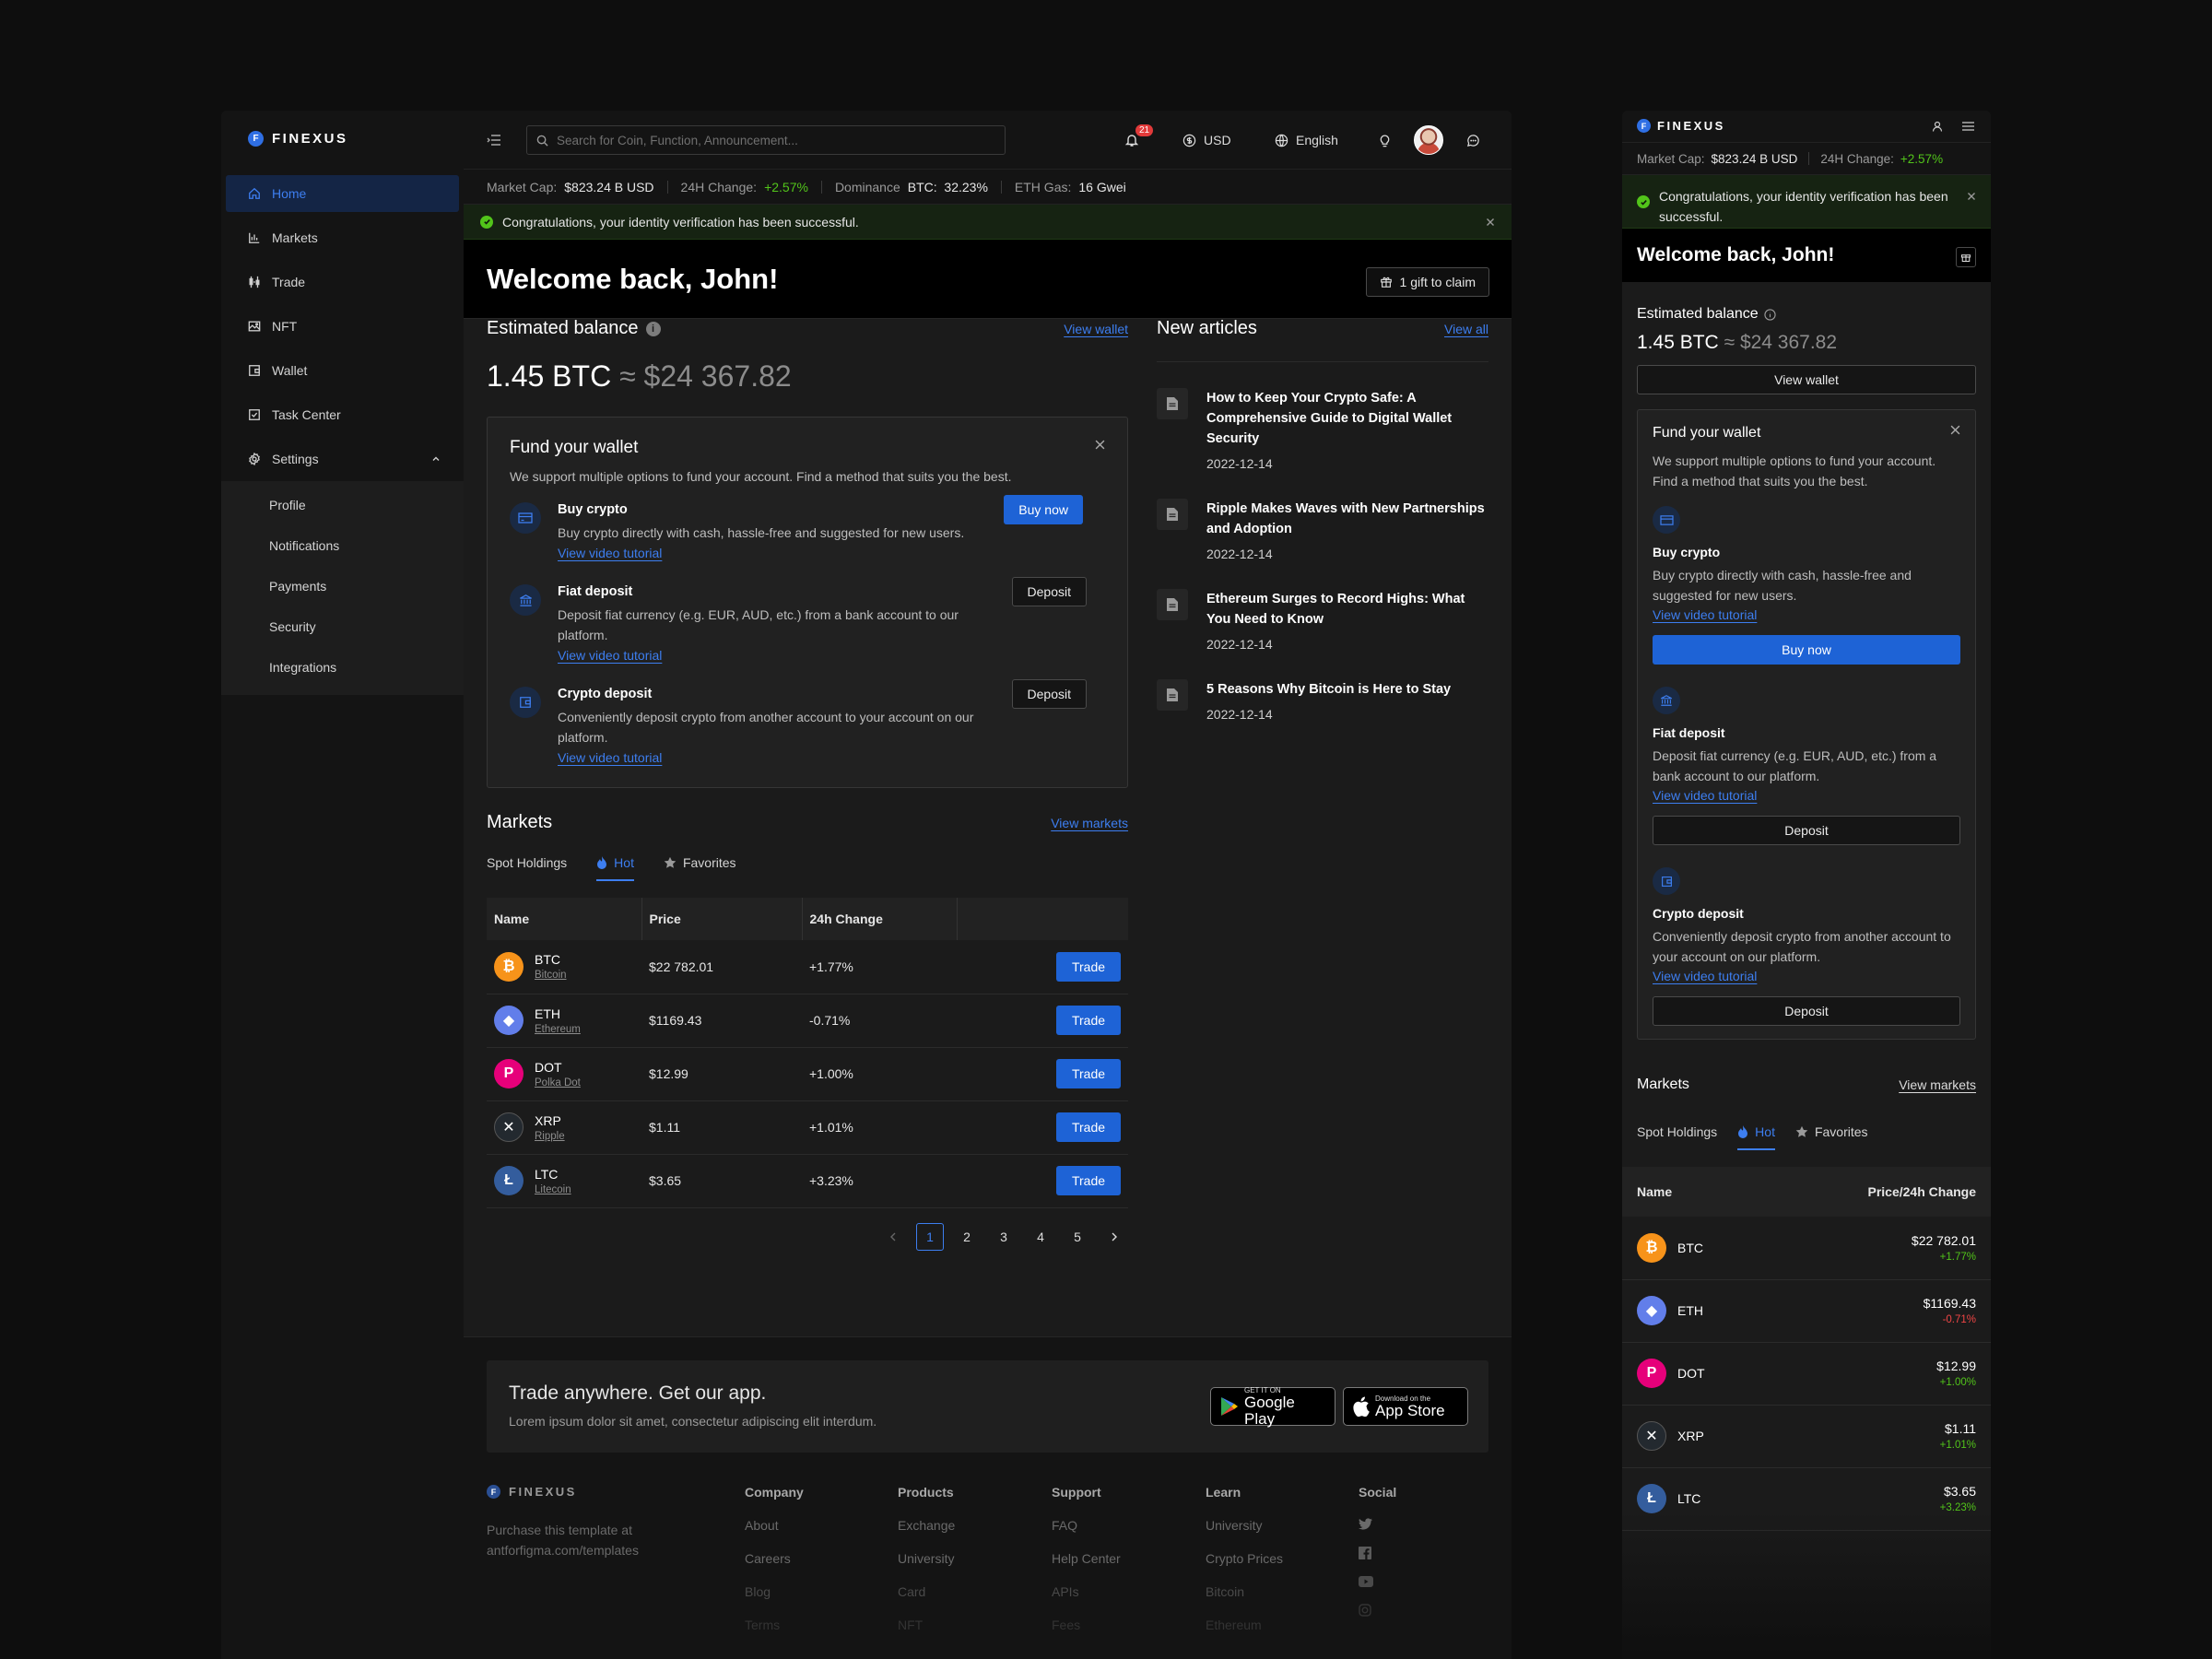 The image size is (2212, 1659). What do you see at coordinates (342, 545) in the screenshot?
I see `submenu-item-notifications: Notifications` at bounding box center [342, 545].